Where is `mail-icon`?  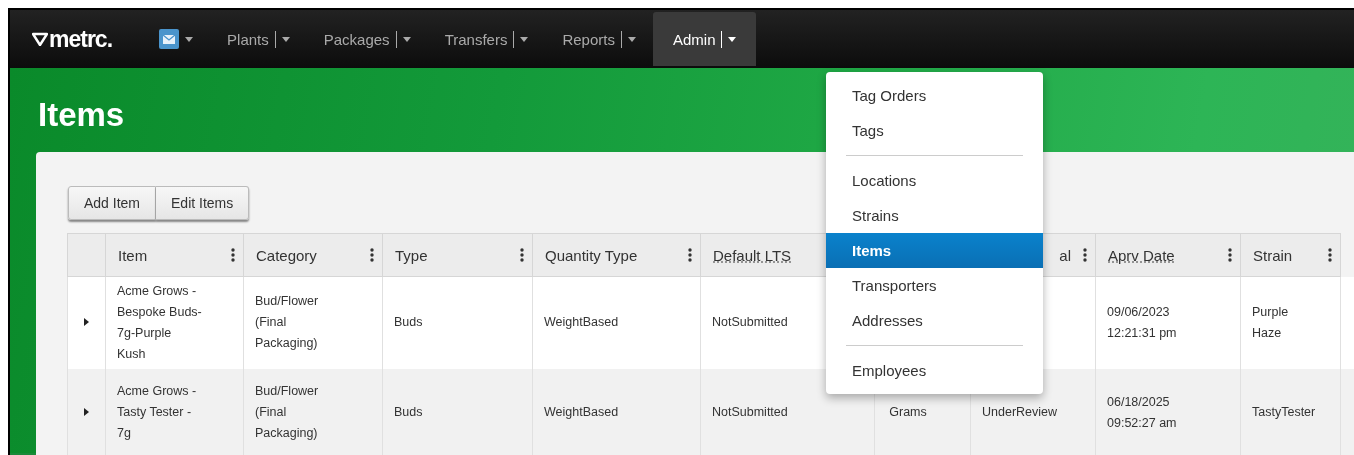 mail-icon is located at coordinates (169, 39).